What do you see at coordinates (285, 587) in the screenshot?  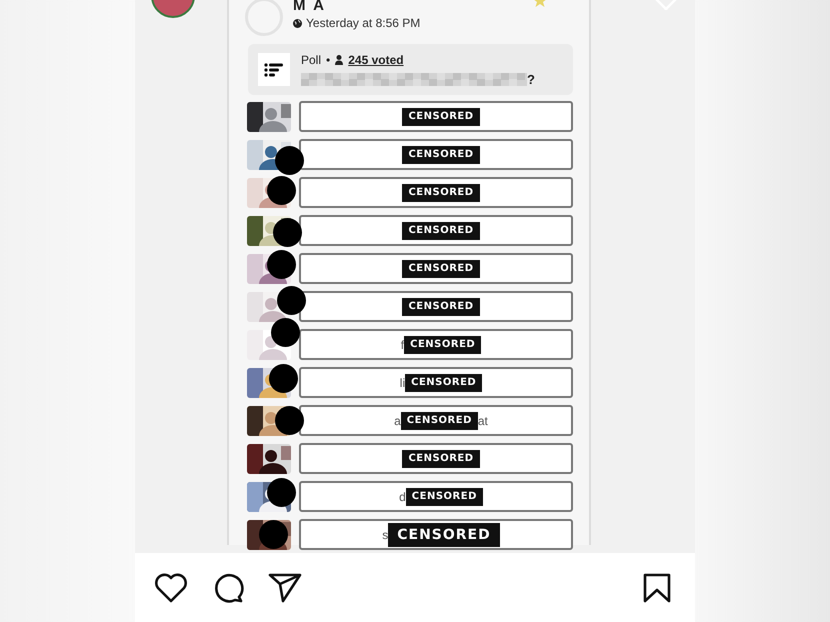 I see `send-icon` at bounding box center [285, 587].